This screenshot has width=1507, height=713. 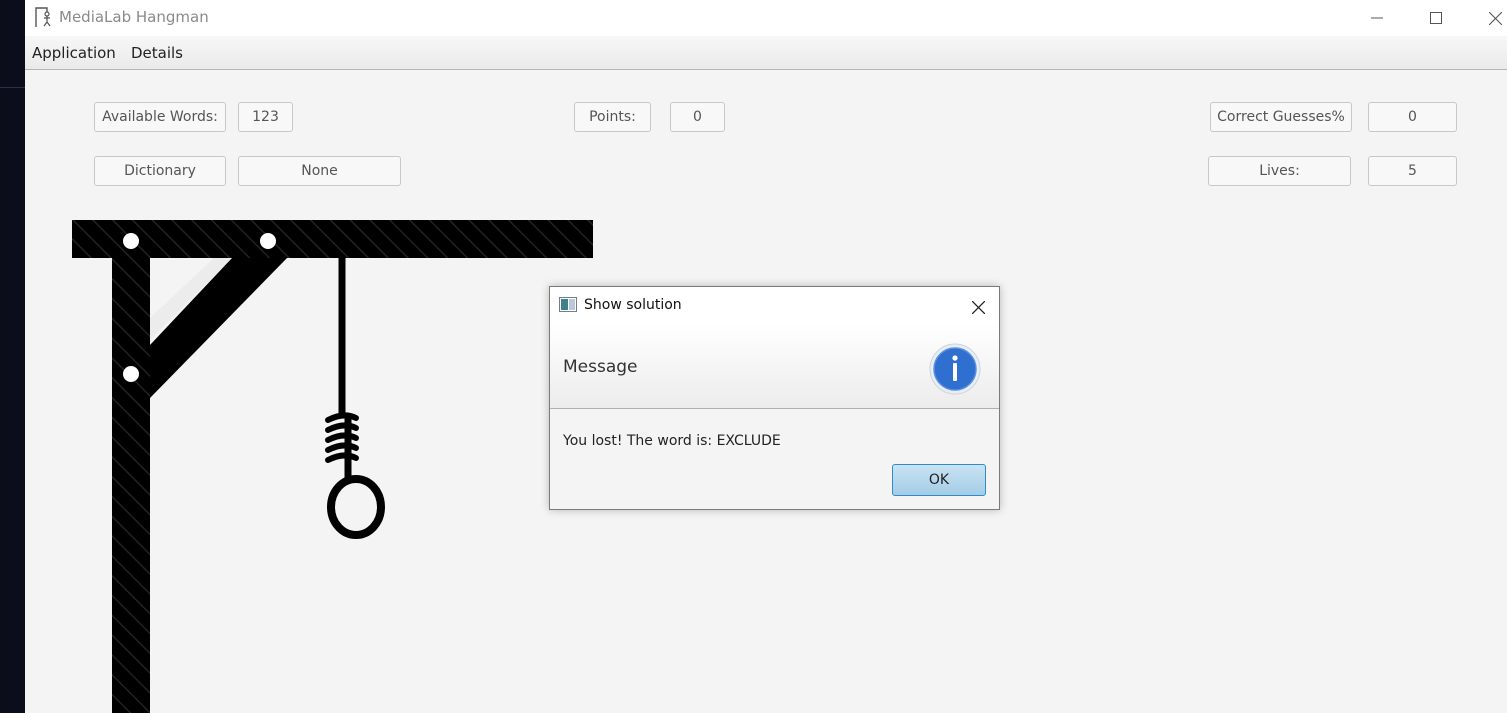 I want to click on dictionary-label: Dictionary, so click(x=160, y=171).